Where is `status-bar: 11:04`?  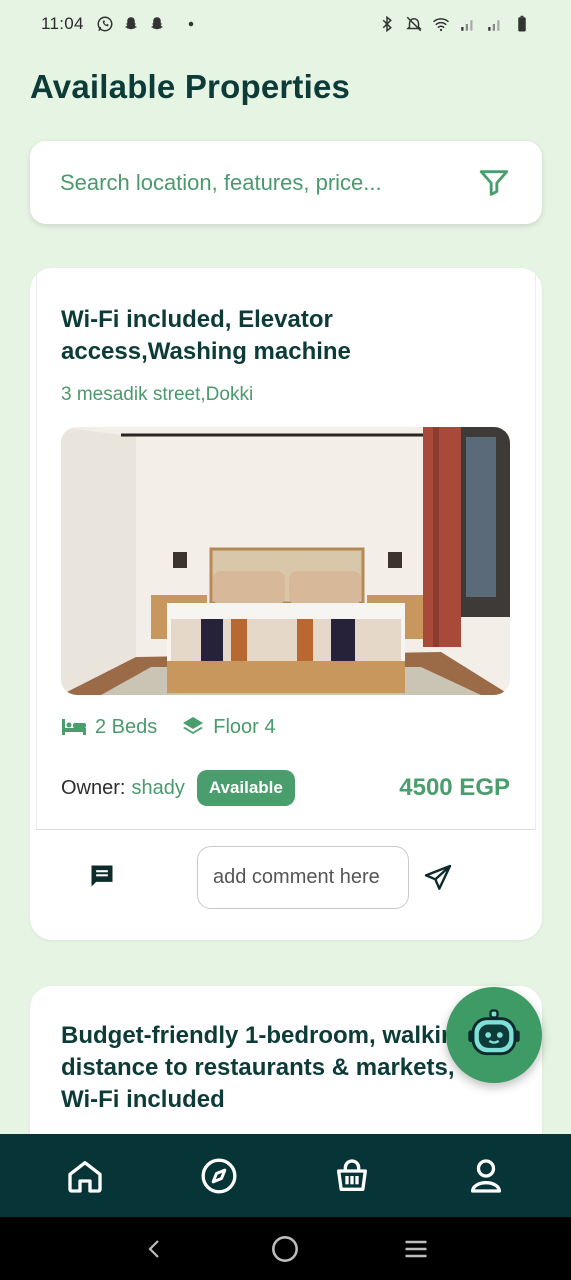 status-bar: 11:04 is located at coordinates (285, 24).